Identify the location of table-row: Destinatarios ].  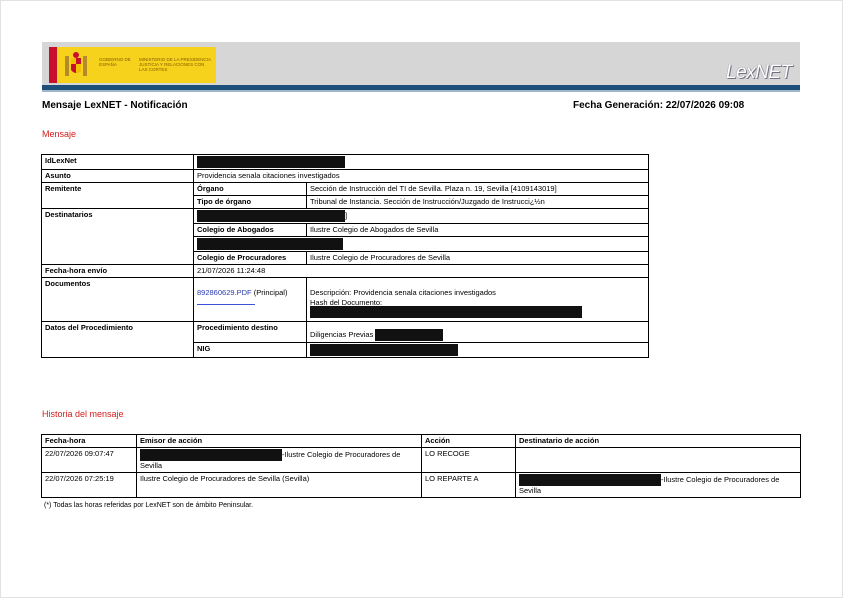
(345, 236).